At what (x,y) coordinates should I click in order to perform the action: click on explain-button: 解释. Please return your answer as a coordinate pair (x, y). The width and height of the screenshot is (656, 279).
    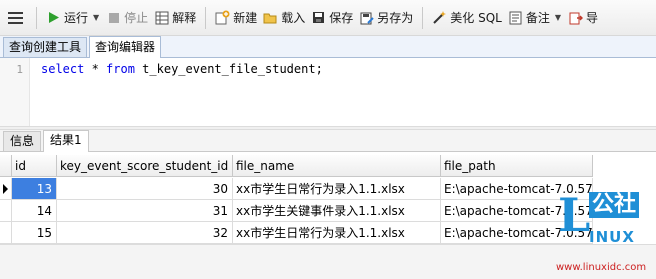
    Looking at the image, I should click on (175, 18).